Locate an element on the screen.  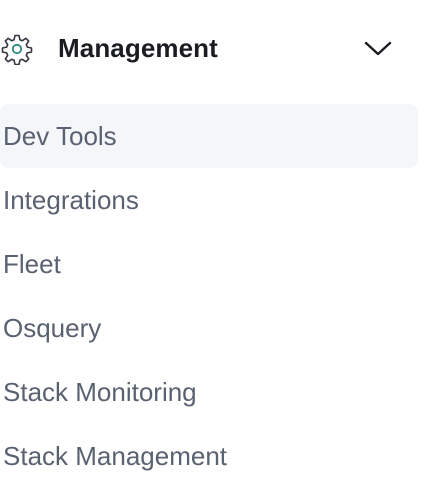
nav-item-osquery: Osquery is located at coordinates (209, 328).